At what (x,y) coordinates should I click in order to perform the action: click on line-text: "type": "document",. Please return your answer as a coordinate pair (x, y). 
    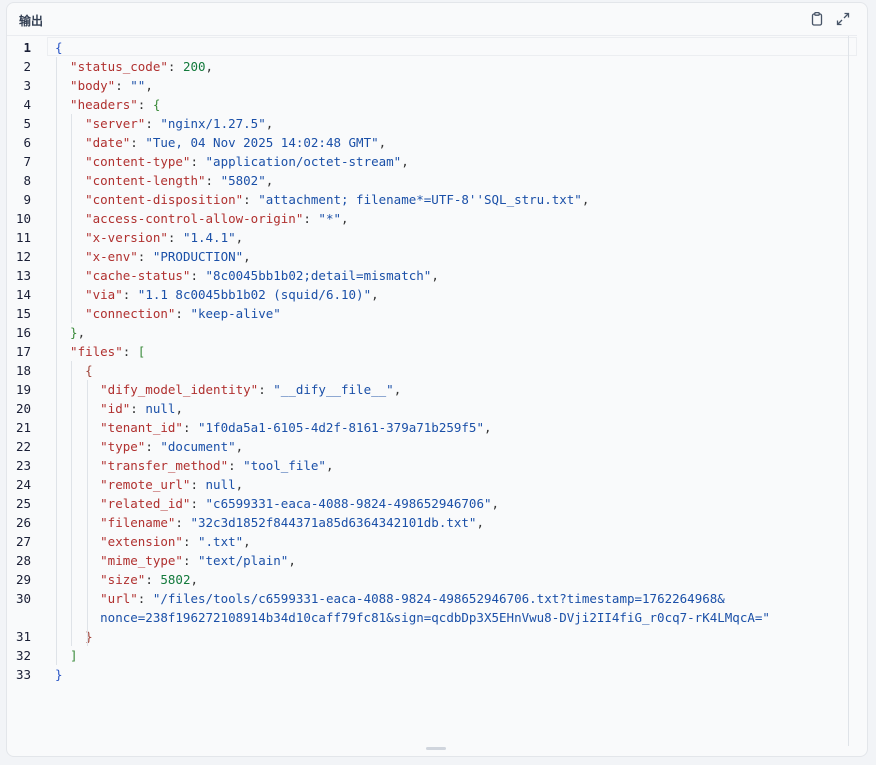
    Looking at the image, I should click on (149, 446).